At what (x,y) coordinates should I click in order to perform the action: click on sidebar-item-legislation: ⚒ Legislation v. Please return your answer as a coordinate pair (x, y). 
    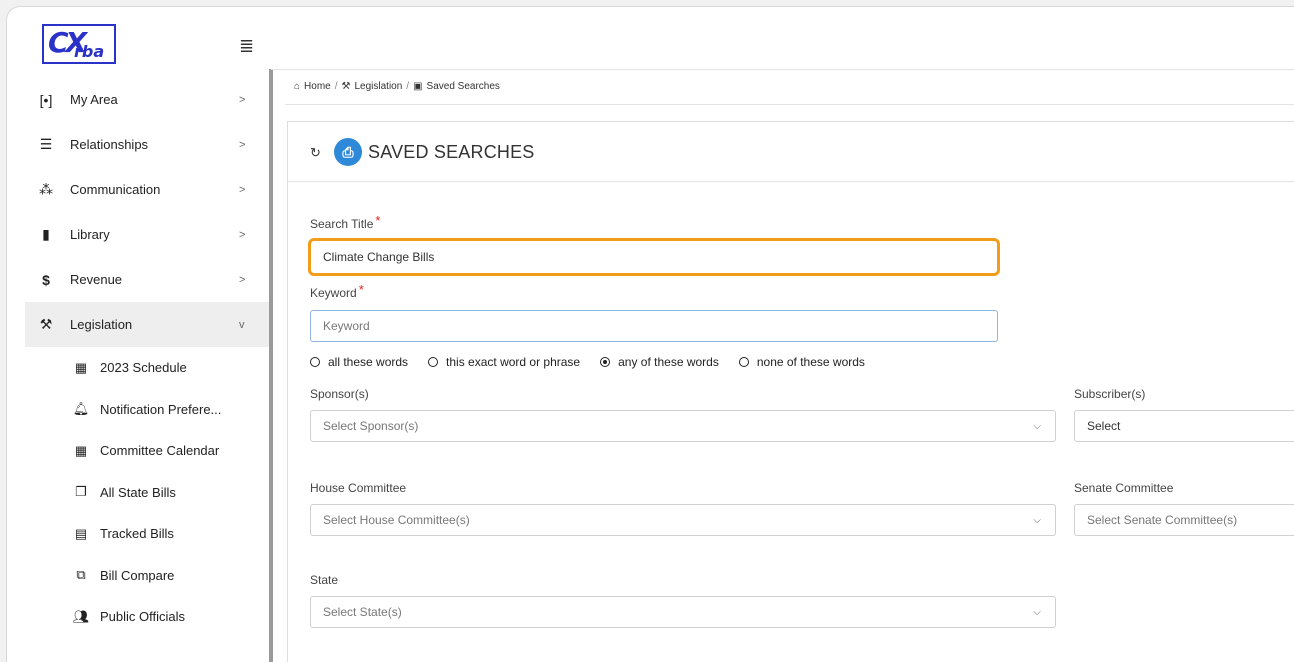
    Looking at the image, I should click on (148, 324).